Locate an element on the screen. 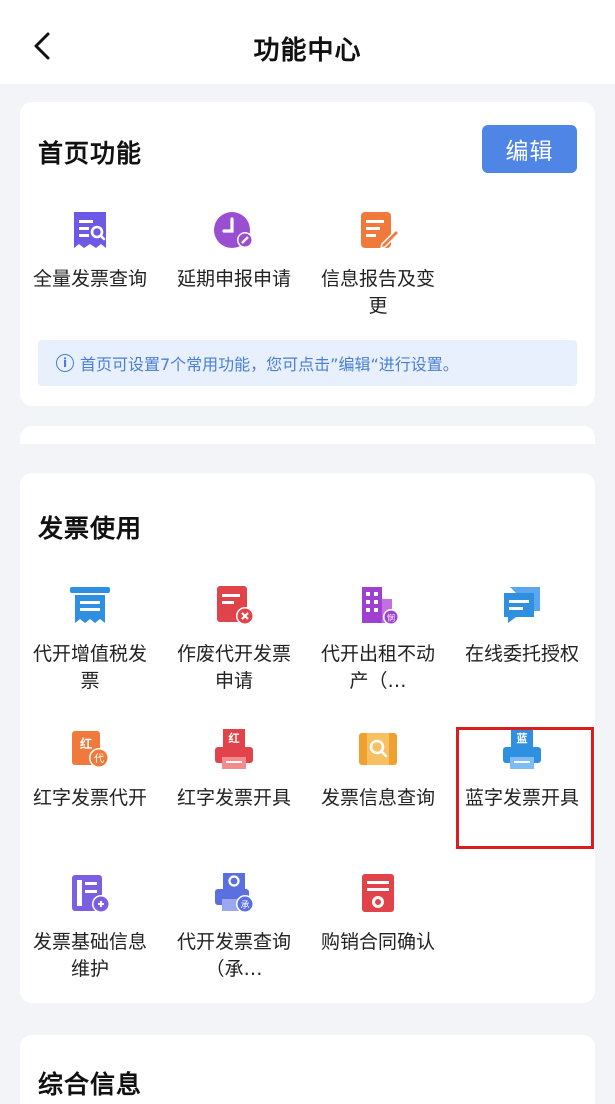  edit-button: 编辑 is located at coordinates (529, 149).